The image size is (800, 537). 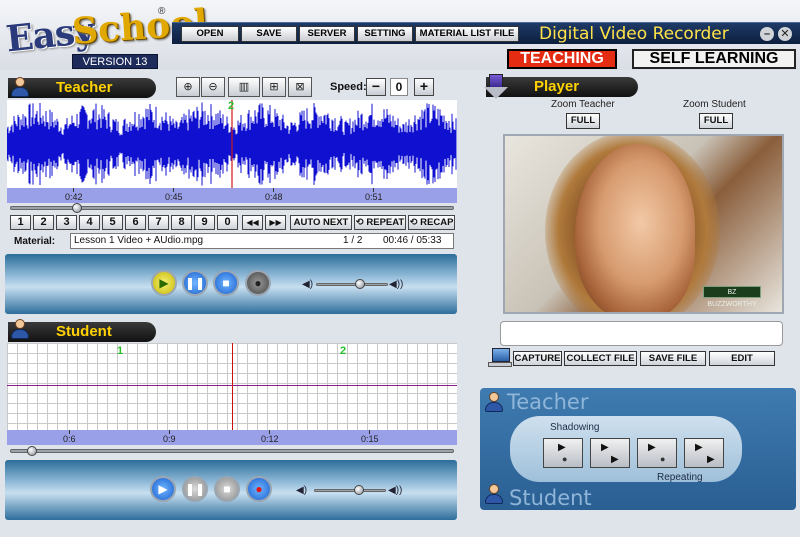 What do you see at coordinates (195, 489) in the screenshot?
I see `student-pause-icon: ❚❚` at bounding box center [195, 489].